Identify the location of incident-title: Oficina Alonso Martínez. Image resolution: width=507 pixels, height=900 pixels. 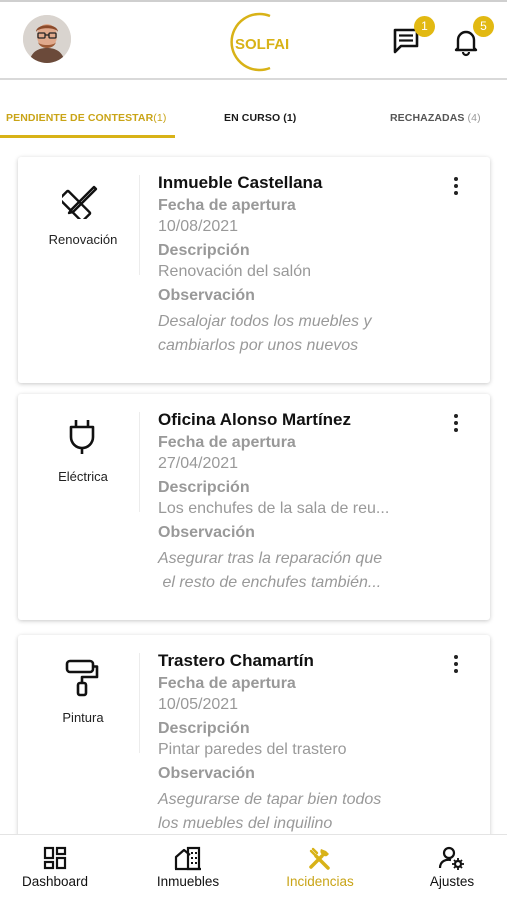
(255, 419).